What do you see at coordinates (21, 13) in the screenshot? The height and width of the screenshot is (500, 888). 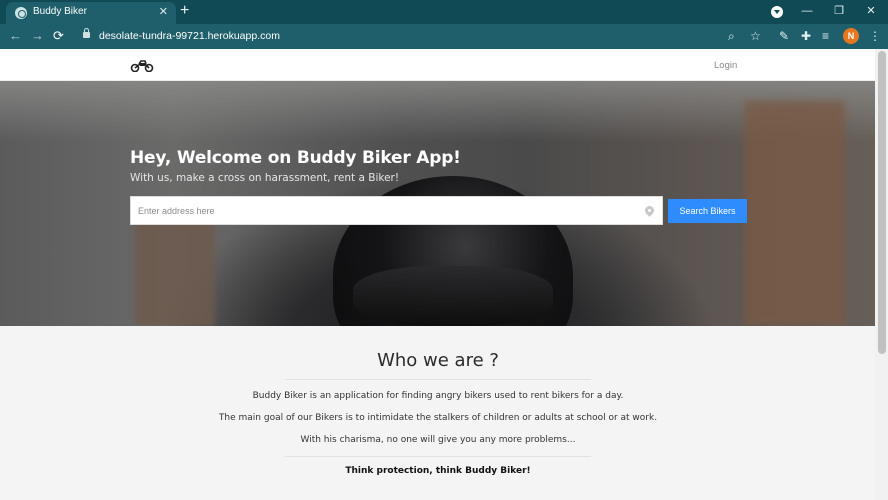 I see `globe-icon` at bounding box center [21, 13].